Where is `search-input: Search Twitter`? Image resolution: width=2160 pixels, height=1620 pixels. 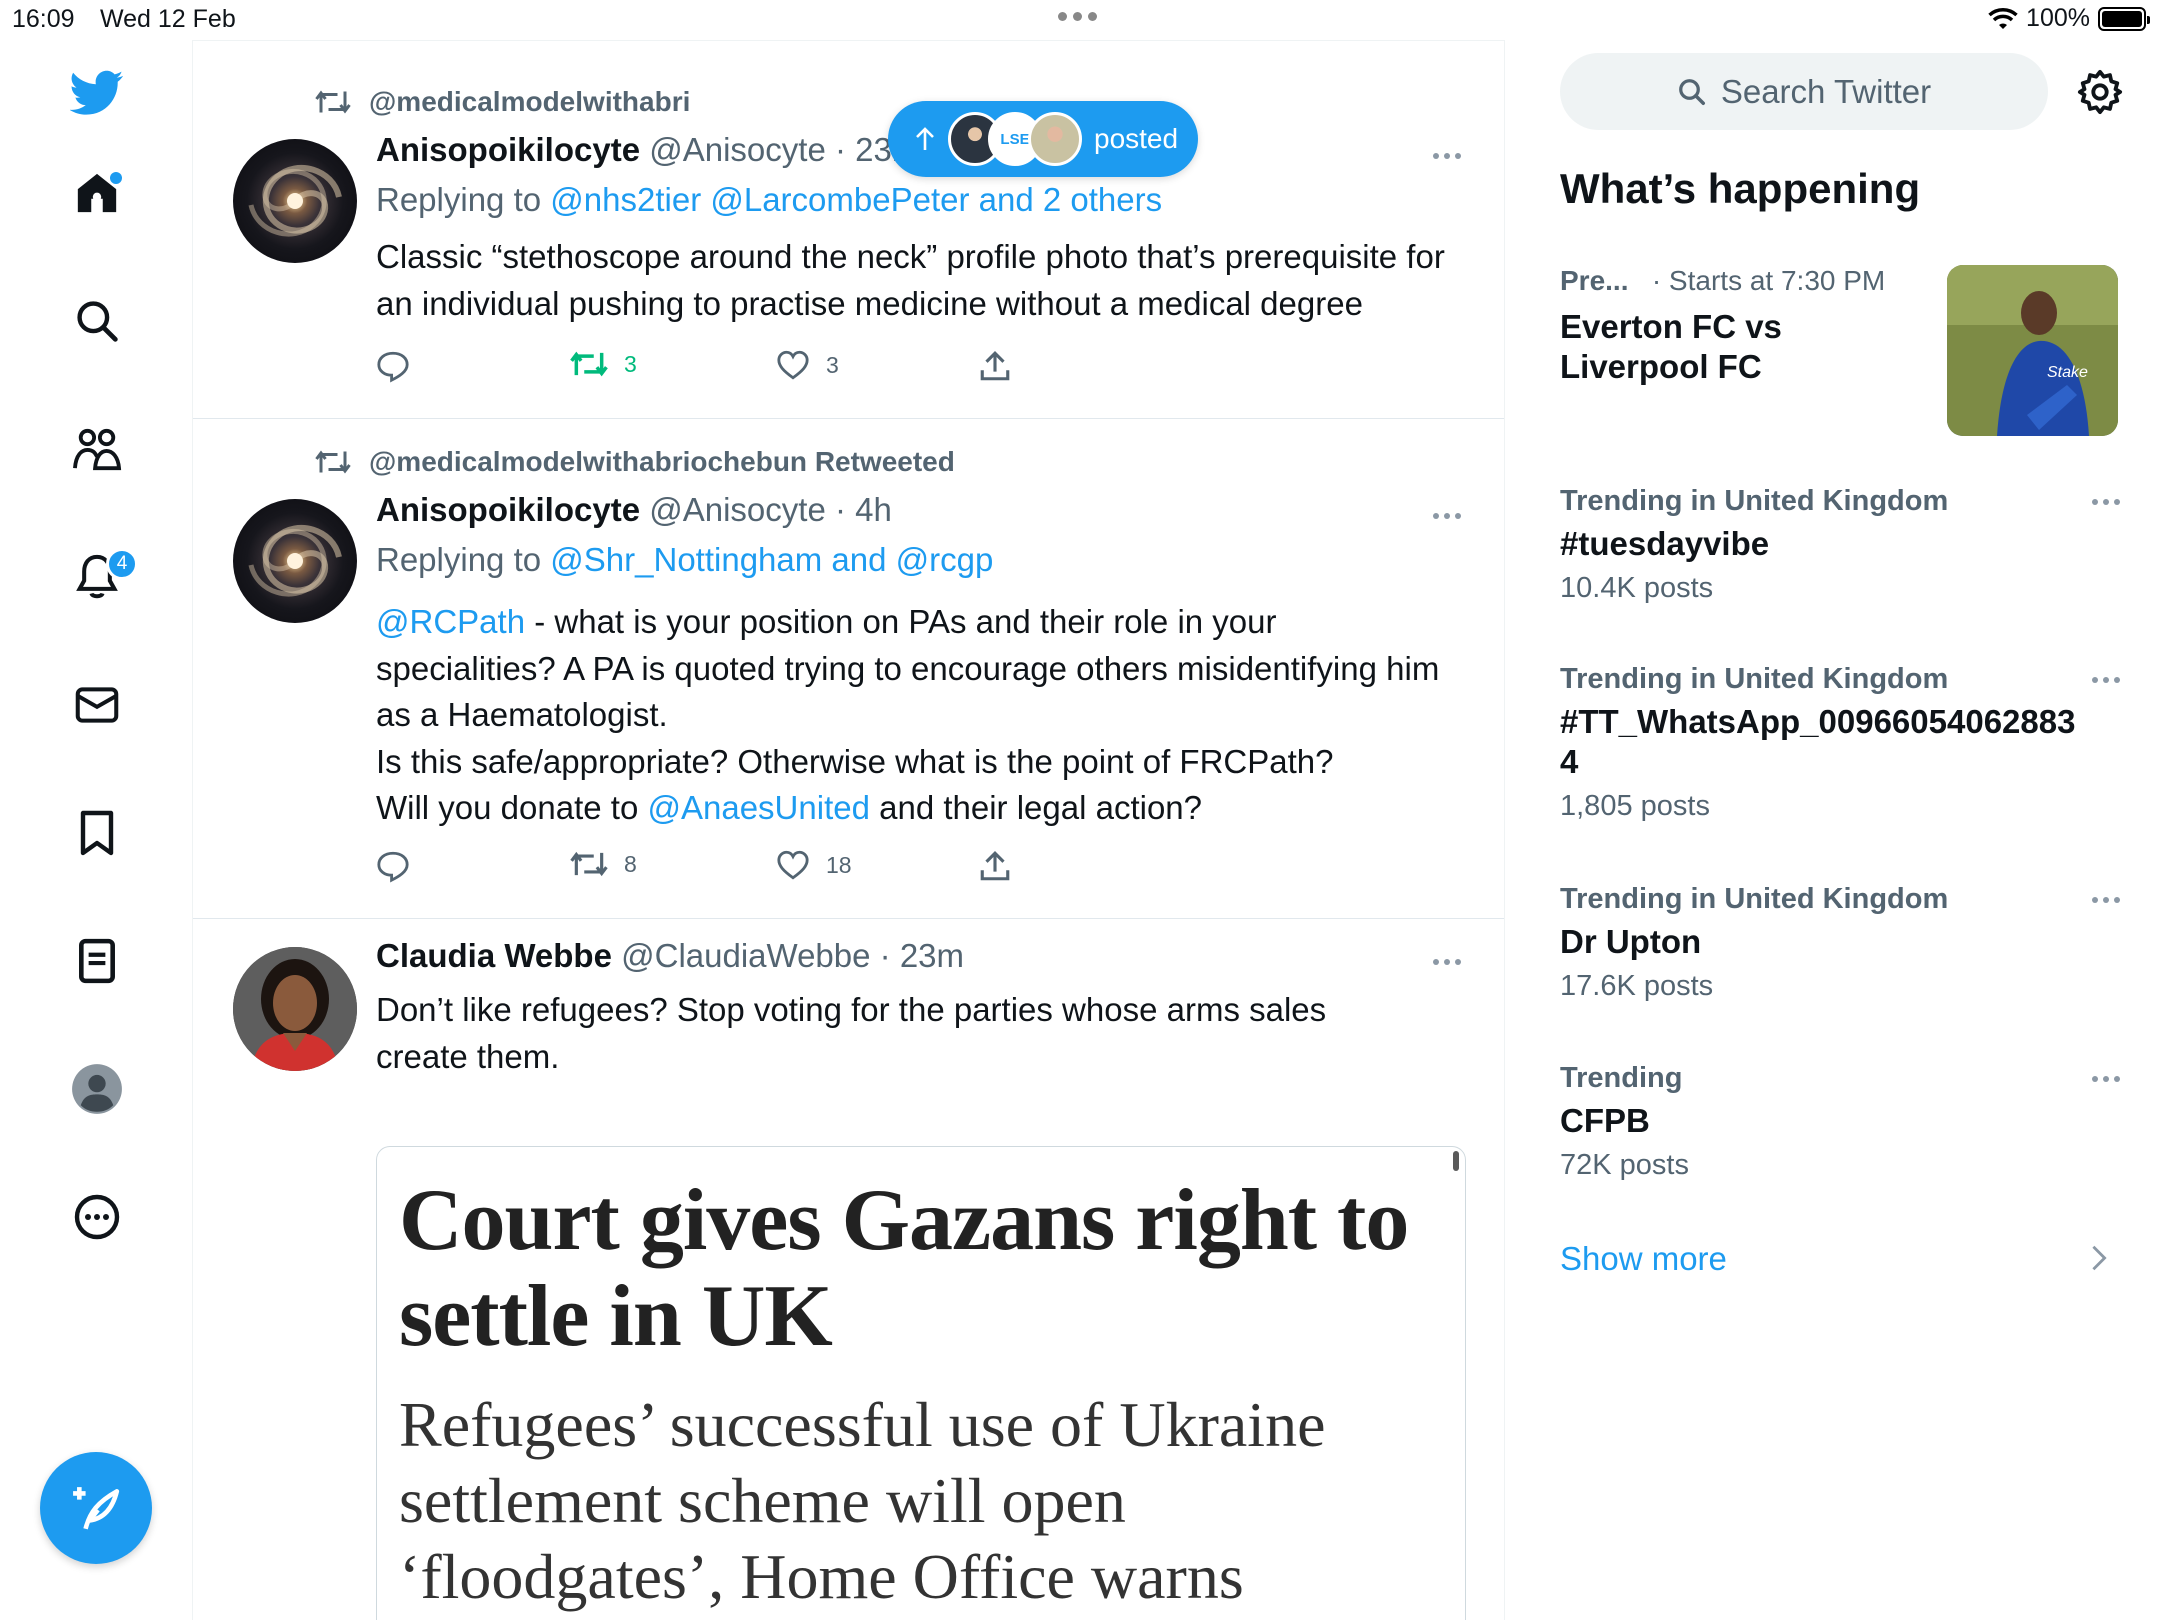 search-input: Search Twitter is located at coordinates (1804, 91).